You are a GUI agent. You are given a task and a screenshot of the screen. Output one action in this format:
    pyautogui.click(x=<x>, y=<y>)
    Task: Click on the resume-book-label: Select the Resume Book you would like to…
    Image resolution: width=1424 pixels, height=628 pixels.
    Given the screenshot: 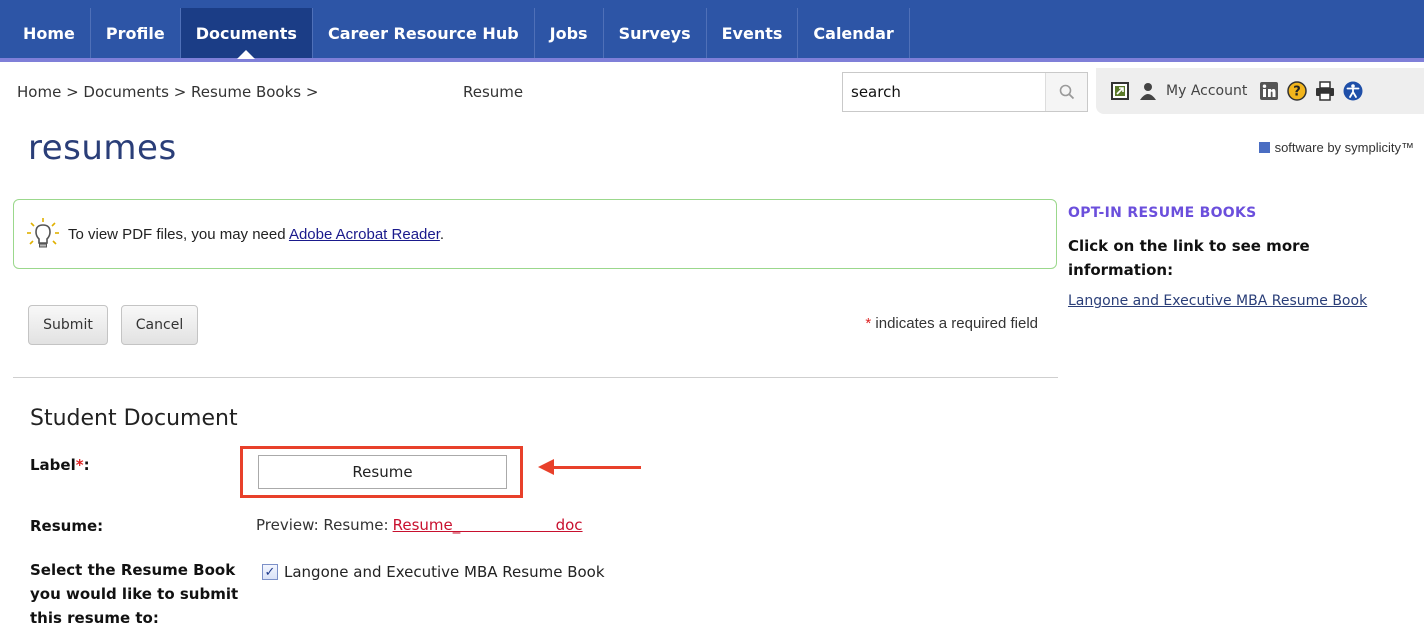 What is the action you would take?
    pyautogui.click(x=134, y=594)
    